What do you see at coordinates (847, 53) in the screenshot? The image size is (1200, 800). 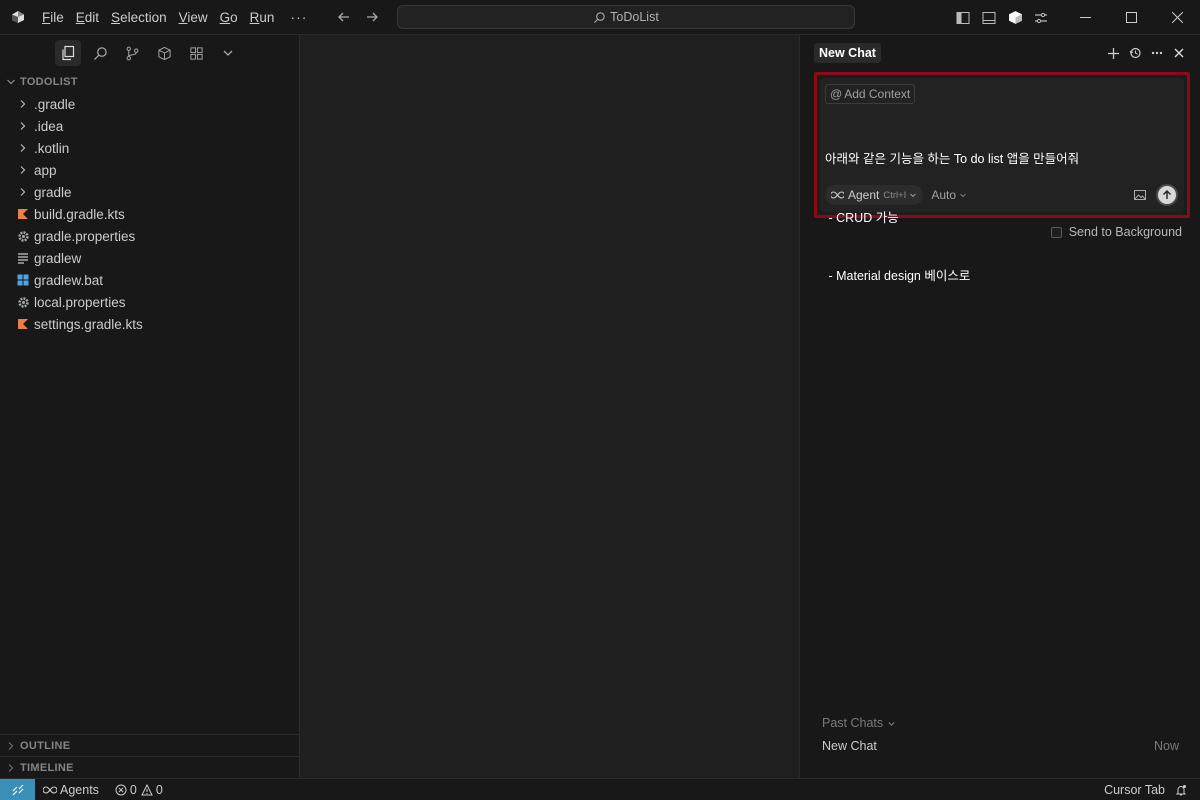 I see `tab-new-chat: New Chat` at bounding box center [847, 53].